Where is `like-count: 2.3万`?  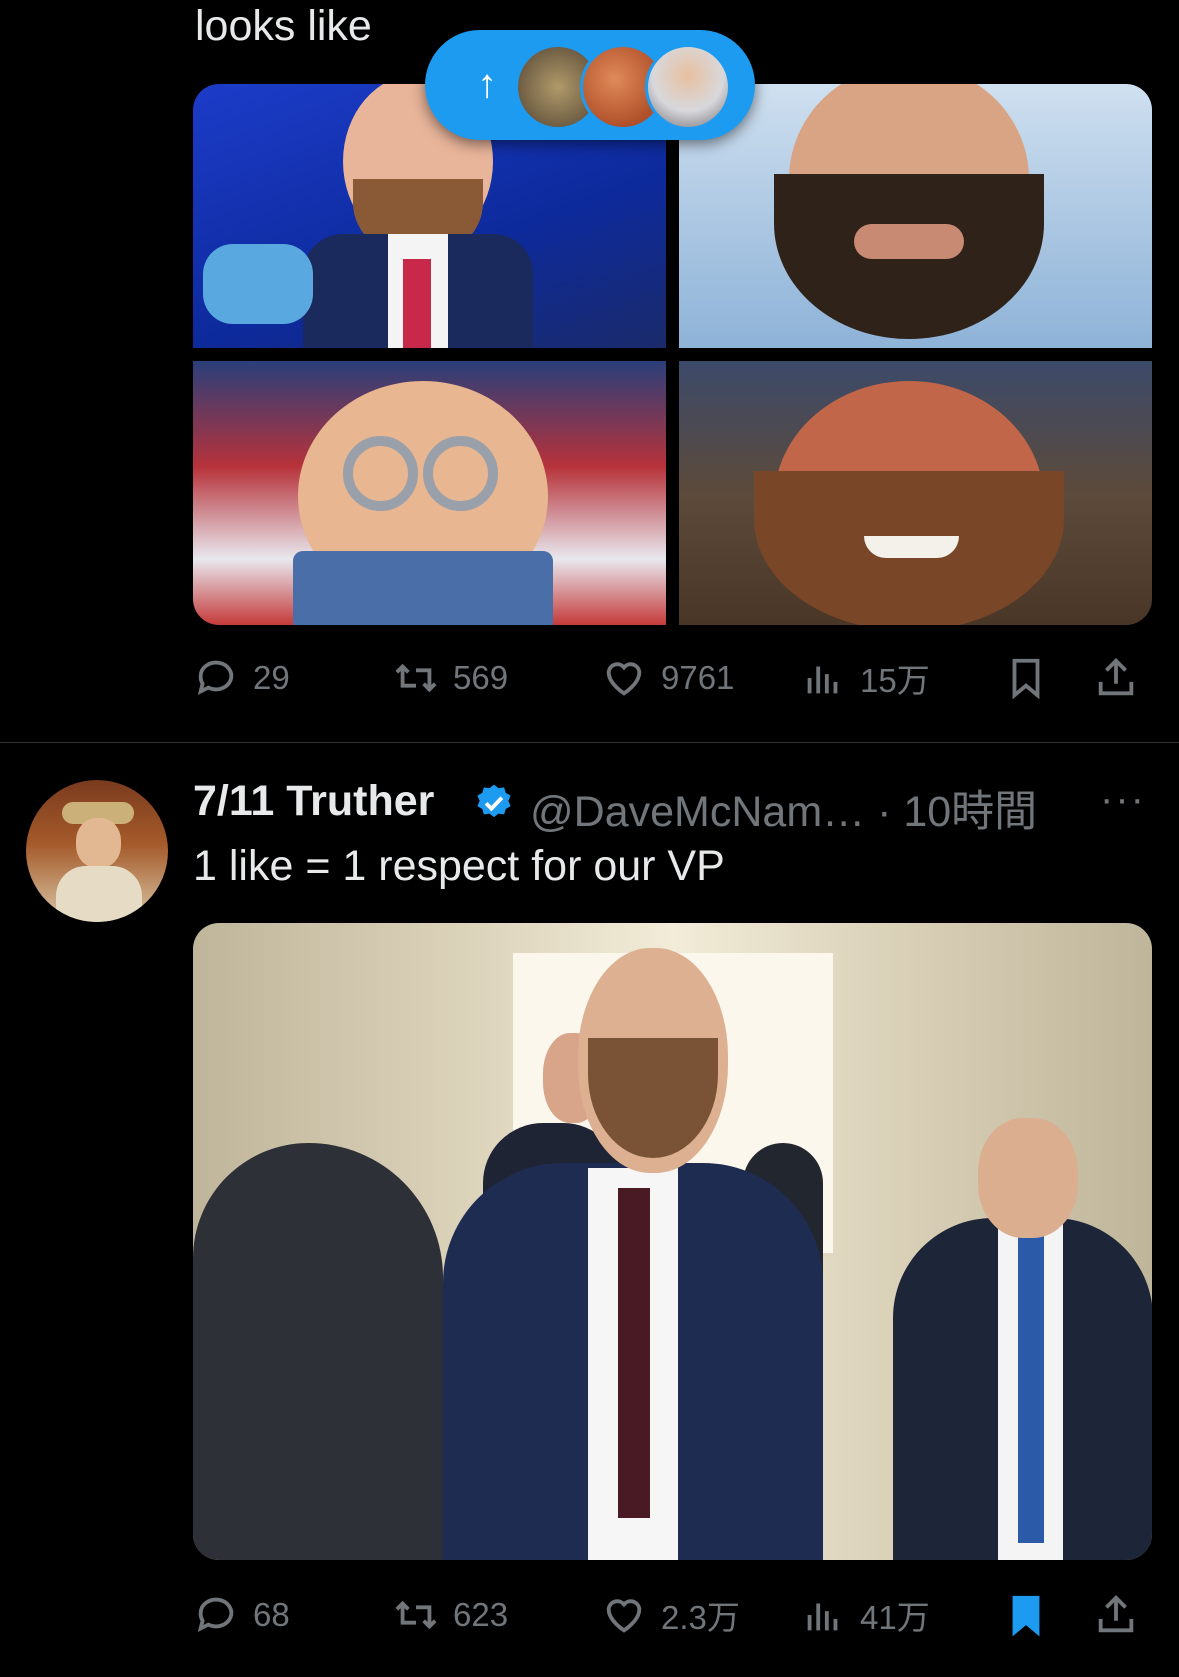
like-count: 2.3万 is located at coordinates (700, 1617).